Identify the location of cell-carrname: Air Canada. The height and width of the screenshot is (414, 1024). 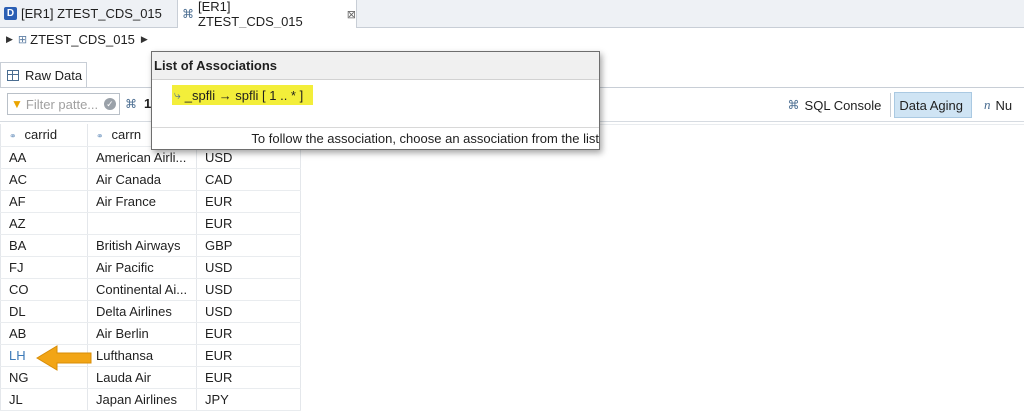
(142, 179).